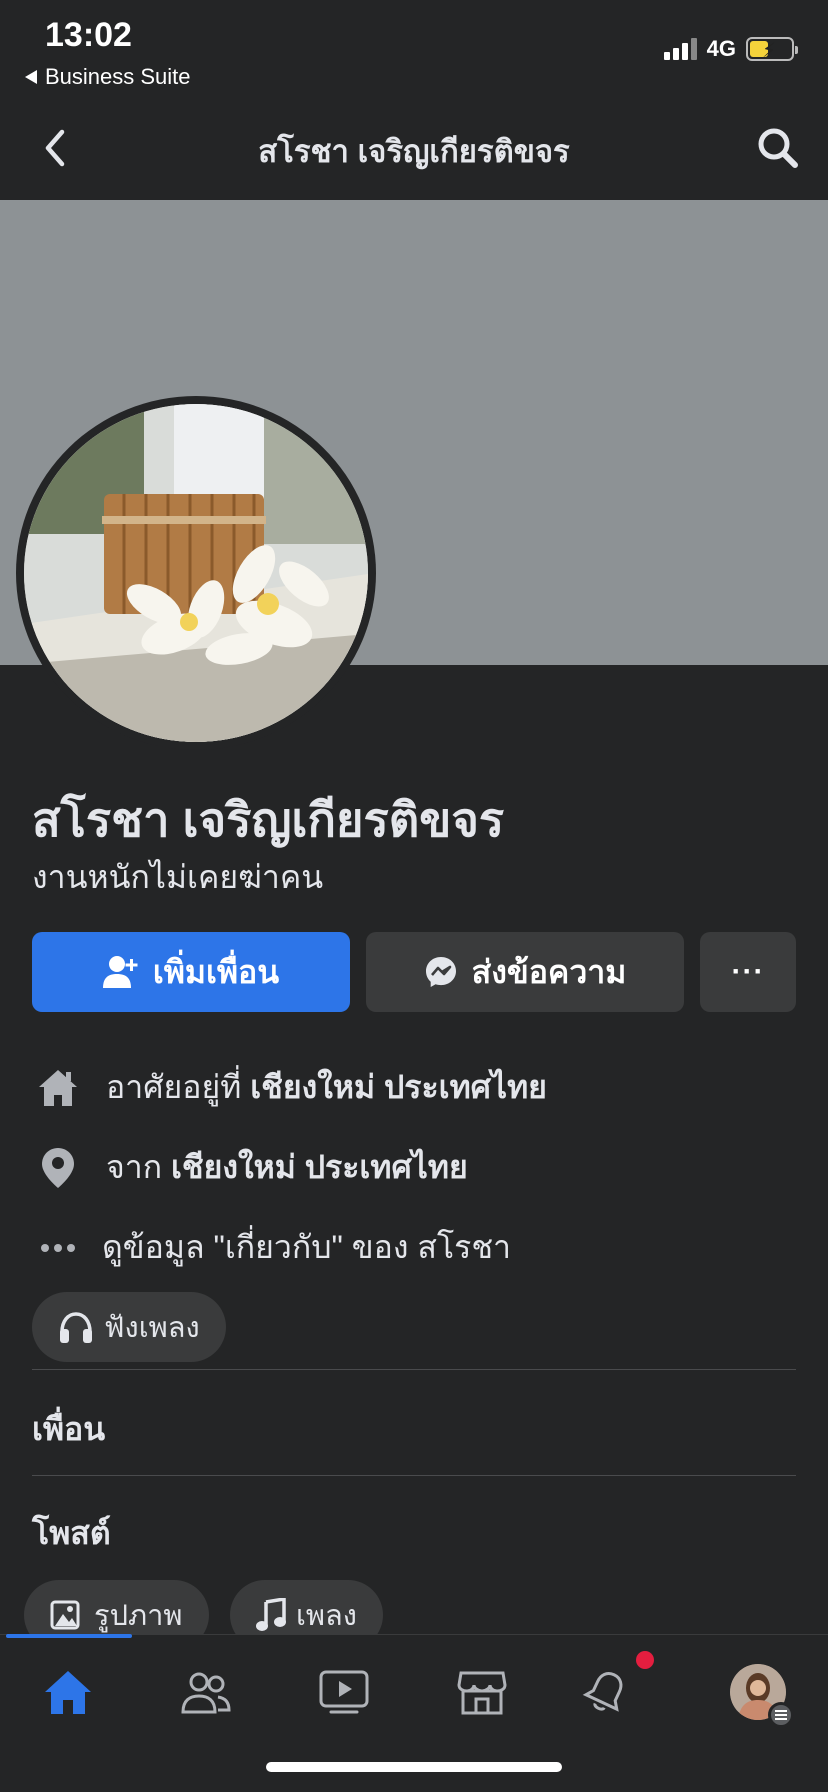 The image size is (828, 1792). I want to click on message-button: ส่งข้อความ, so click(525, 972).